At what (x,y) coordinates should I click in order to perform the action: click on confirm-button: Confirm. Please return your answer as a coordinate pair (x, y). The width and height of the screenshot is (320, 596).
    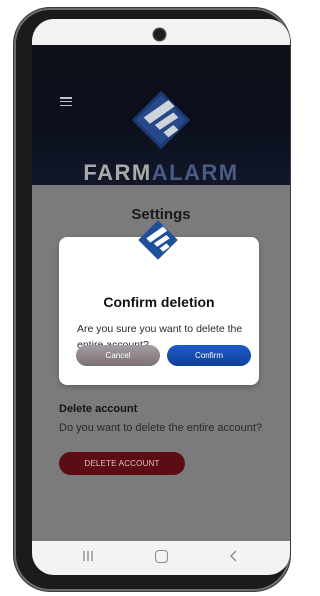
    Looking at the image, I should click on (209, 355).